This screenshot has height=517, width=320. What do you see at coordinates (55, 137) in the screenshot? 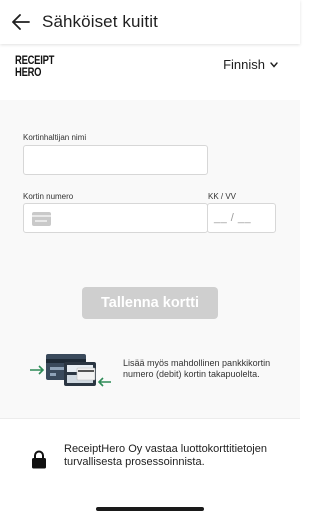
I see `cardholder-label: Kortinhaltijan nimi` at bounding box center [55, 137].